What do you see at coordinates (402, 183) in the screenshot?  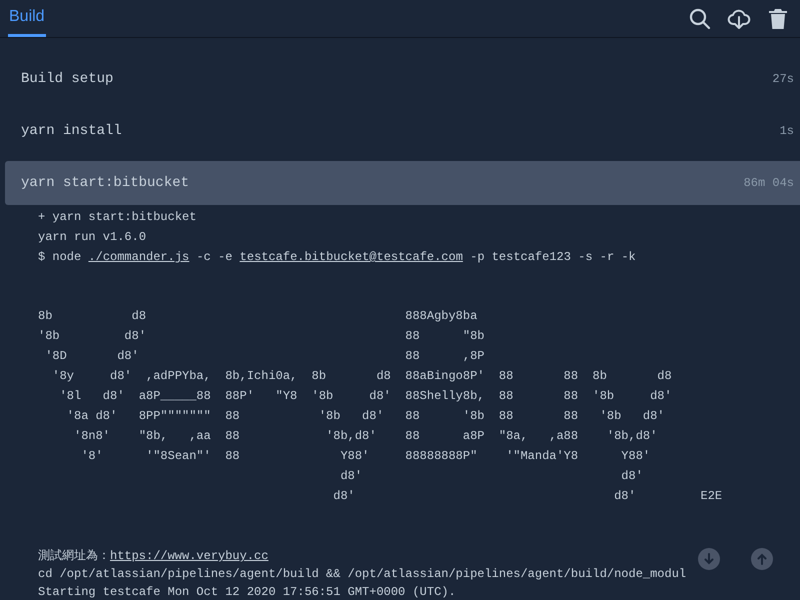 I see `build-step-row: yarn start:bitbucket 86m 04s` at bounding box center [402, 183].